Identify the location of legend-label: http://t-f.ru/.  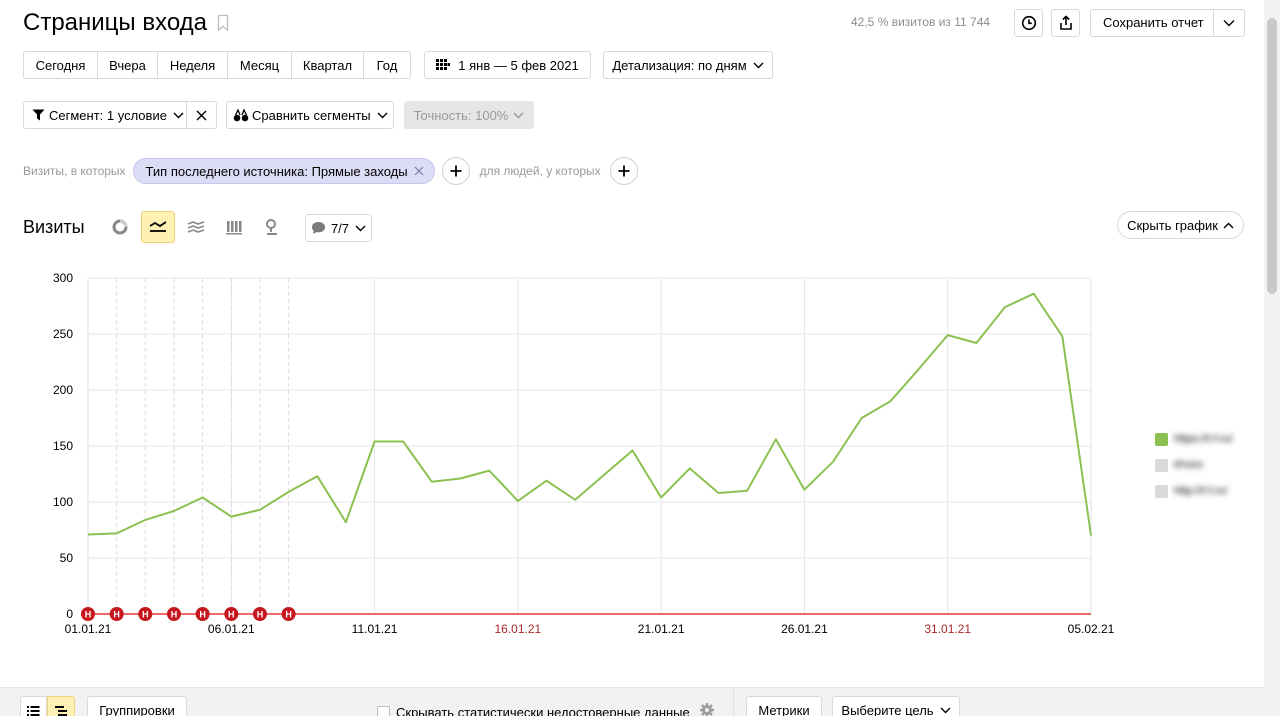
(1201, 491).